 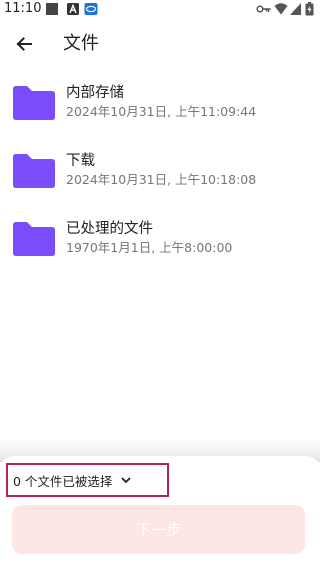 I want to click on signal-icon, so click(x=295, y=9).